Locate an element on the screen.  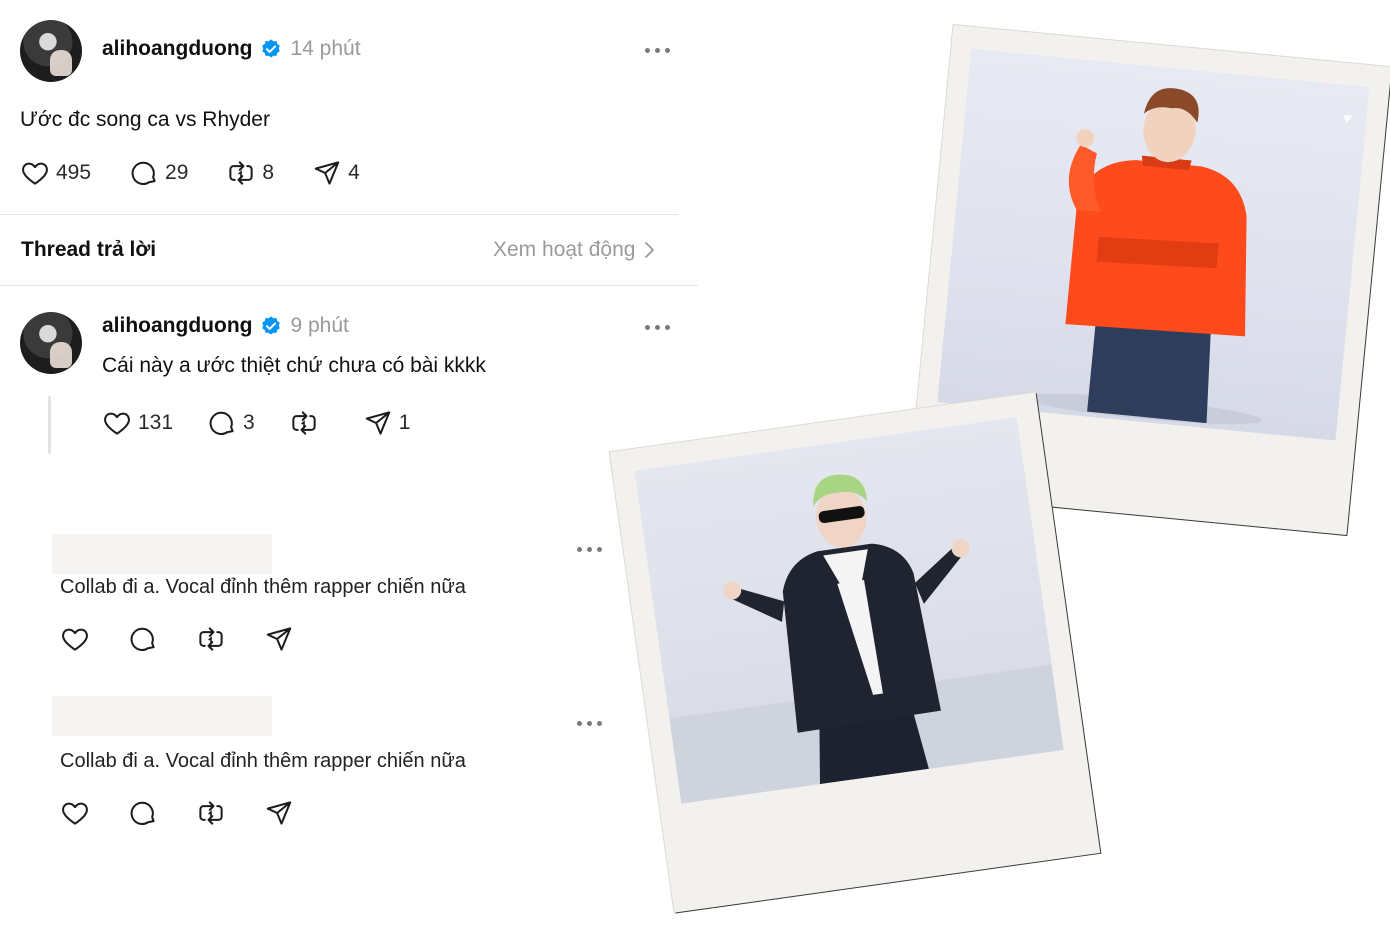
username: alihoangduong is located at coordinates (177, 49).